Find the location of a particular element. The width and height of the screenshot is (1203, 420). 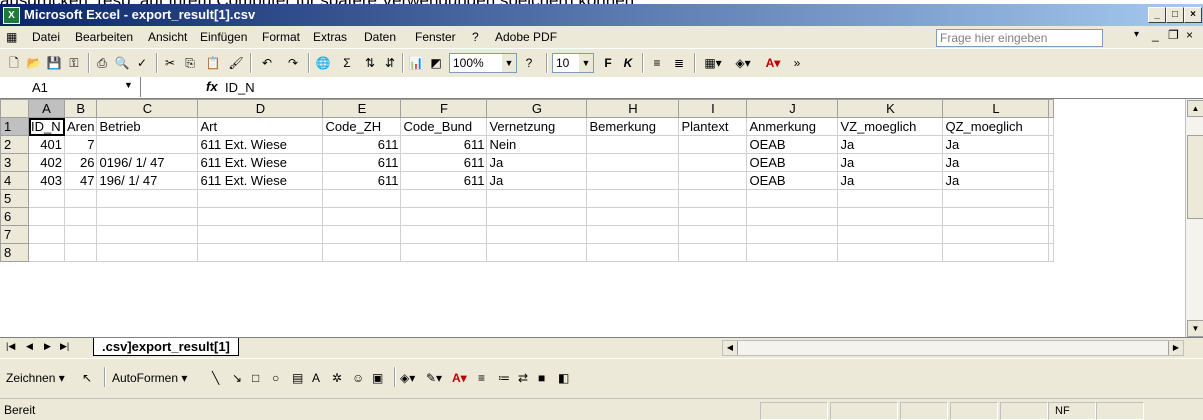

select-objects-icon: ↖ is located at coordinates (87, 378).